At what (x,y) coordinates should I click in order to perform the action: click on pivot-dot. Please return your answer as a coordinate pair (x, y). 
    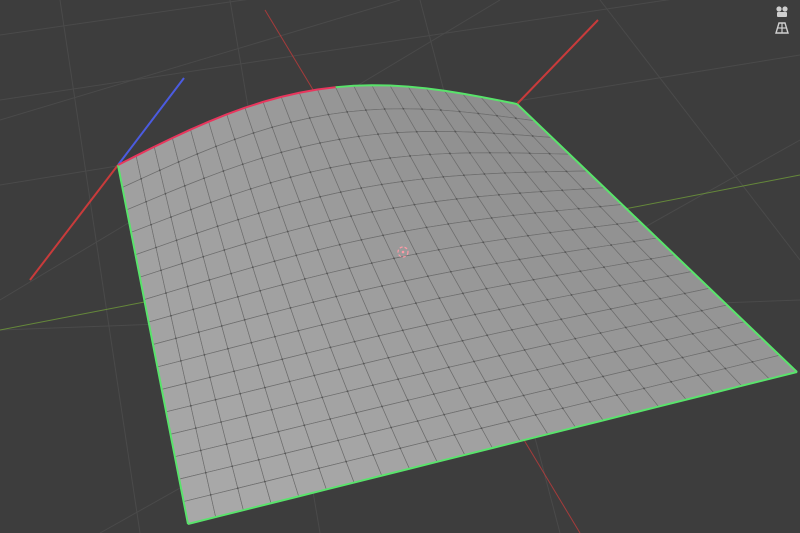
    Looking at the image, I should click on (403, 252).